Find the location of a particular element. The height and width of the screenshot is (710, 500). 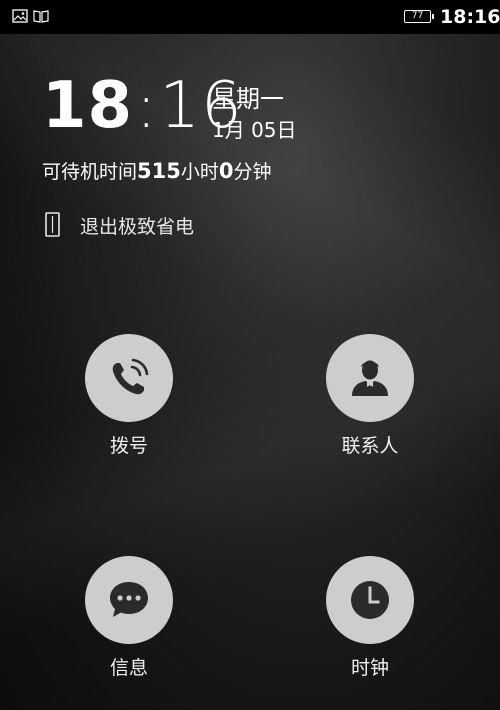

messages-label: 信息 is located at coordinates (128, 668).